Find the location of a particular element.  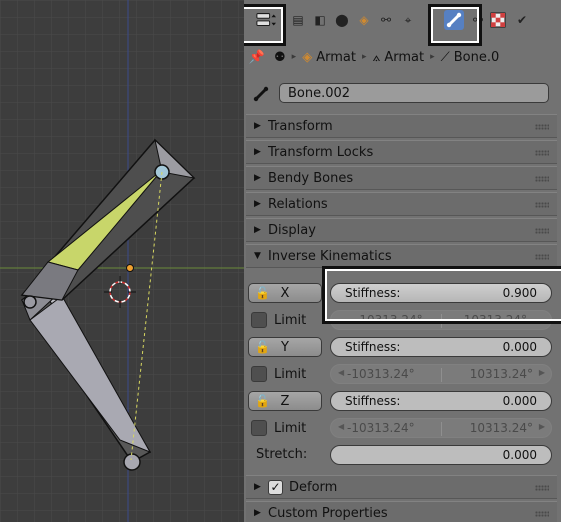

ik-limit-y-max: 10313.24° is located at coordinates (501, 374).